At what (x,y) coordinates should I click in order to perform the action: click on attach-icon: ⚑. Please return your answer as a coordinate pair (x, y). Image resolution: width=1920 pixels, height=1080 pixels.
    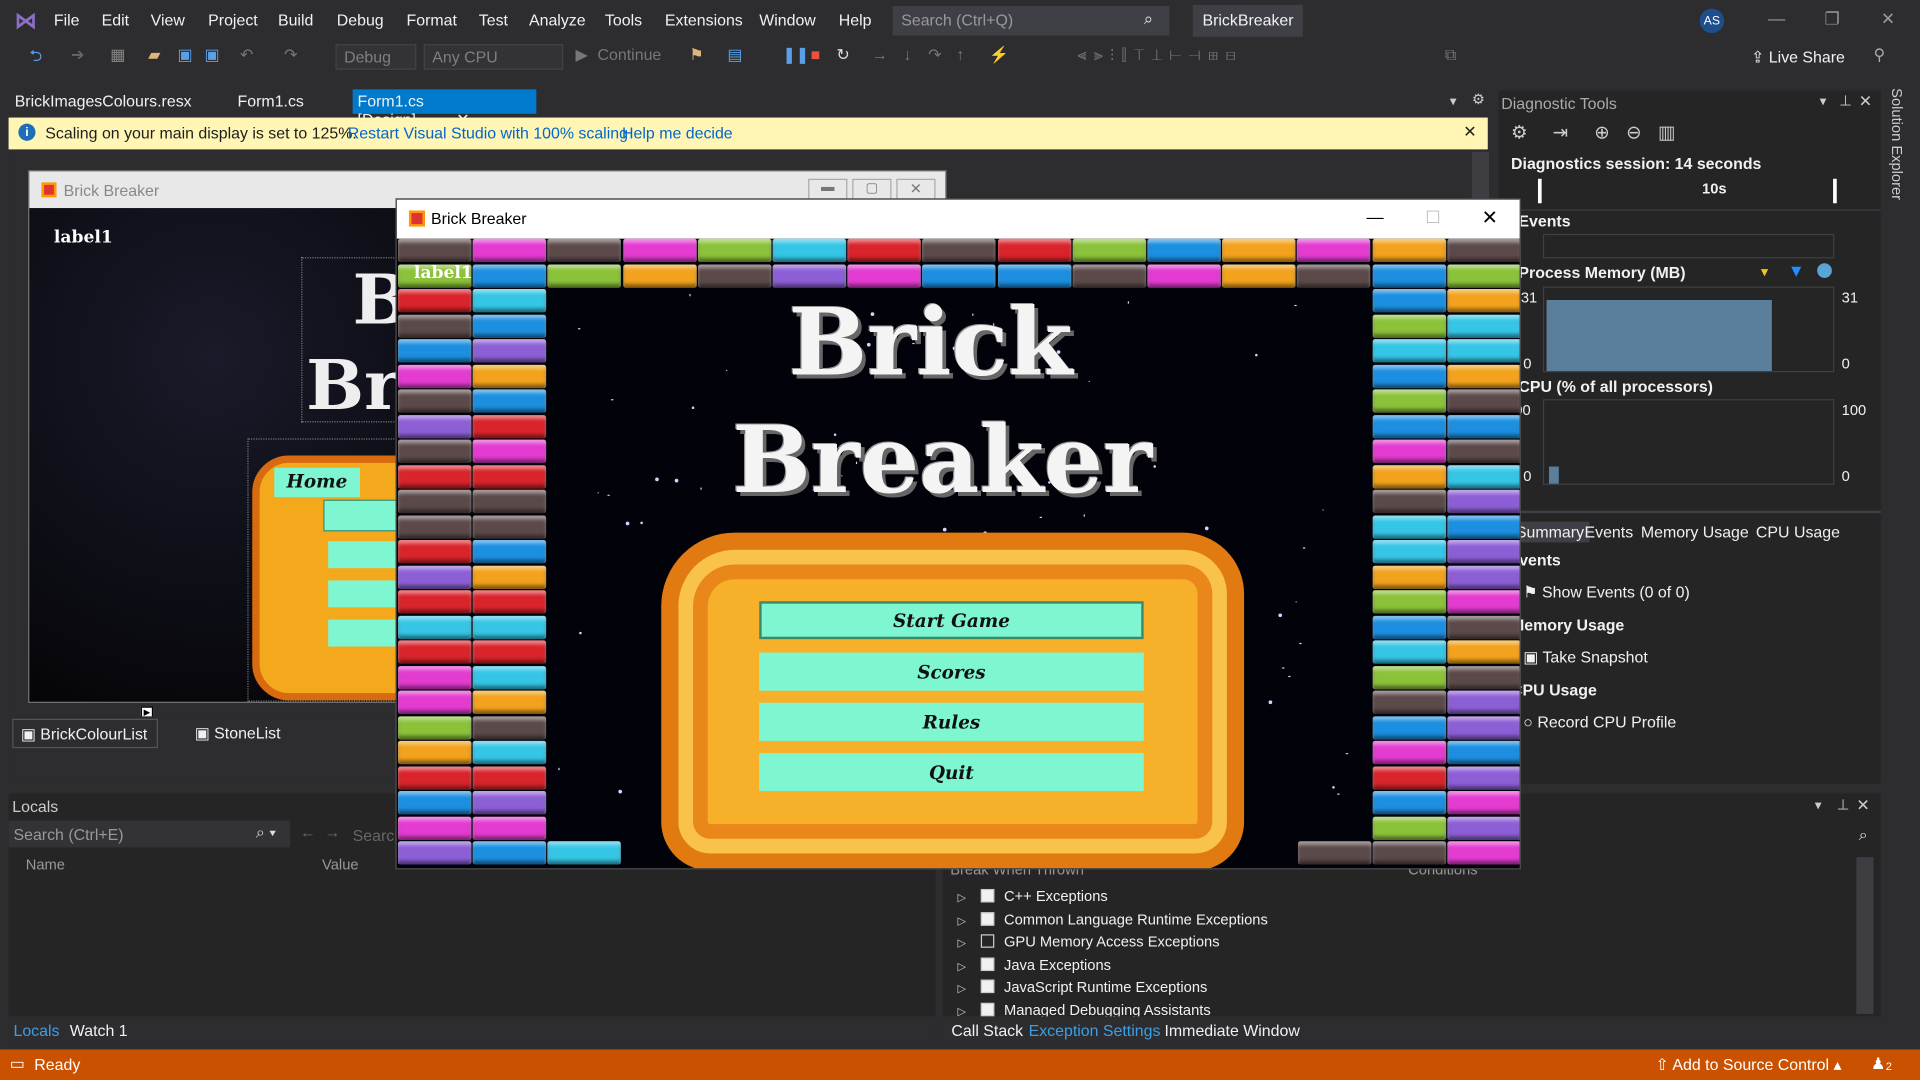
    Looking at the image, I should click on (696, 55).